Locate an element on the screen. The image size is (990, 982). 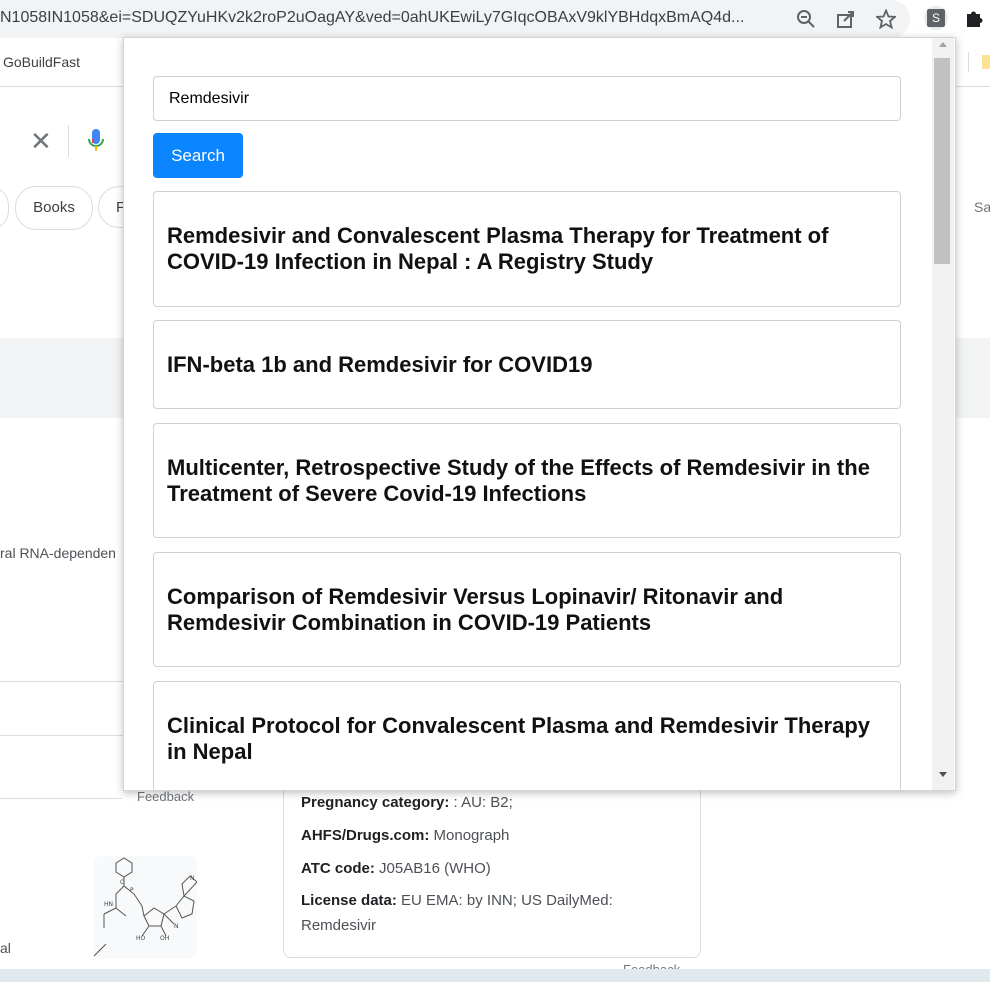
svg-text: HO is located at coordinates (141, 938).